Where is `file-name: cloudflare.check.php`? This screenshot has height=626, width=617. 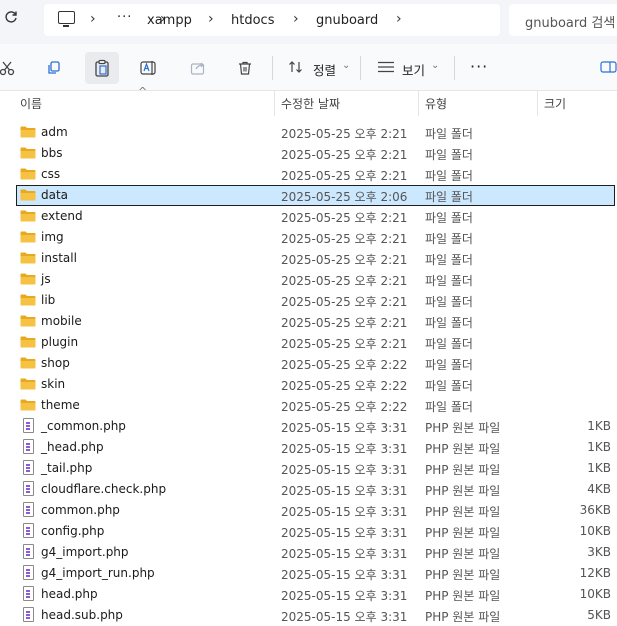
file-name: cloudflare.check.php is located at coordinates (104, 489).